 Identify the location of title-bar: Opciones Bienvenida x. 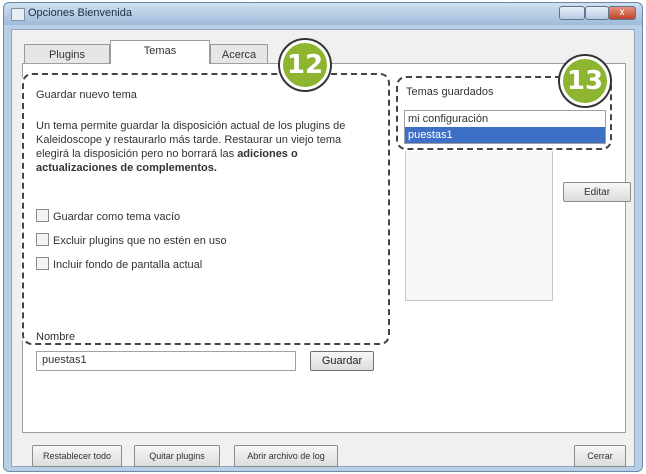
(323, 14).